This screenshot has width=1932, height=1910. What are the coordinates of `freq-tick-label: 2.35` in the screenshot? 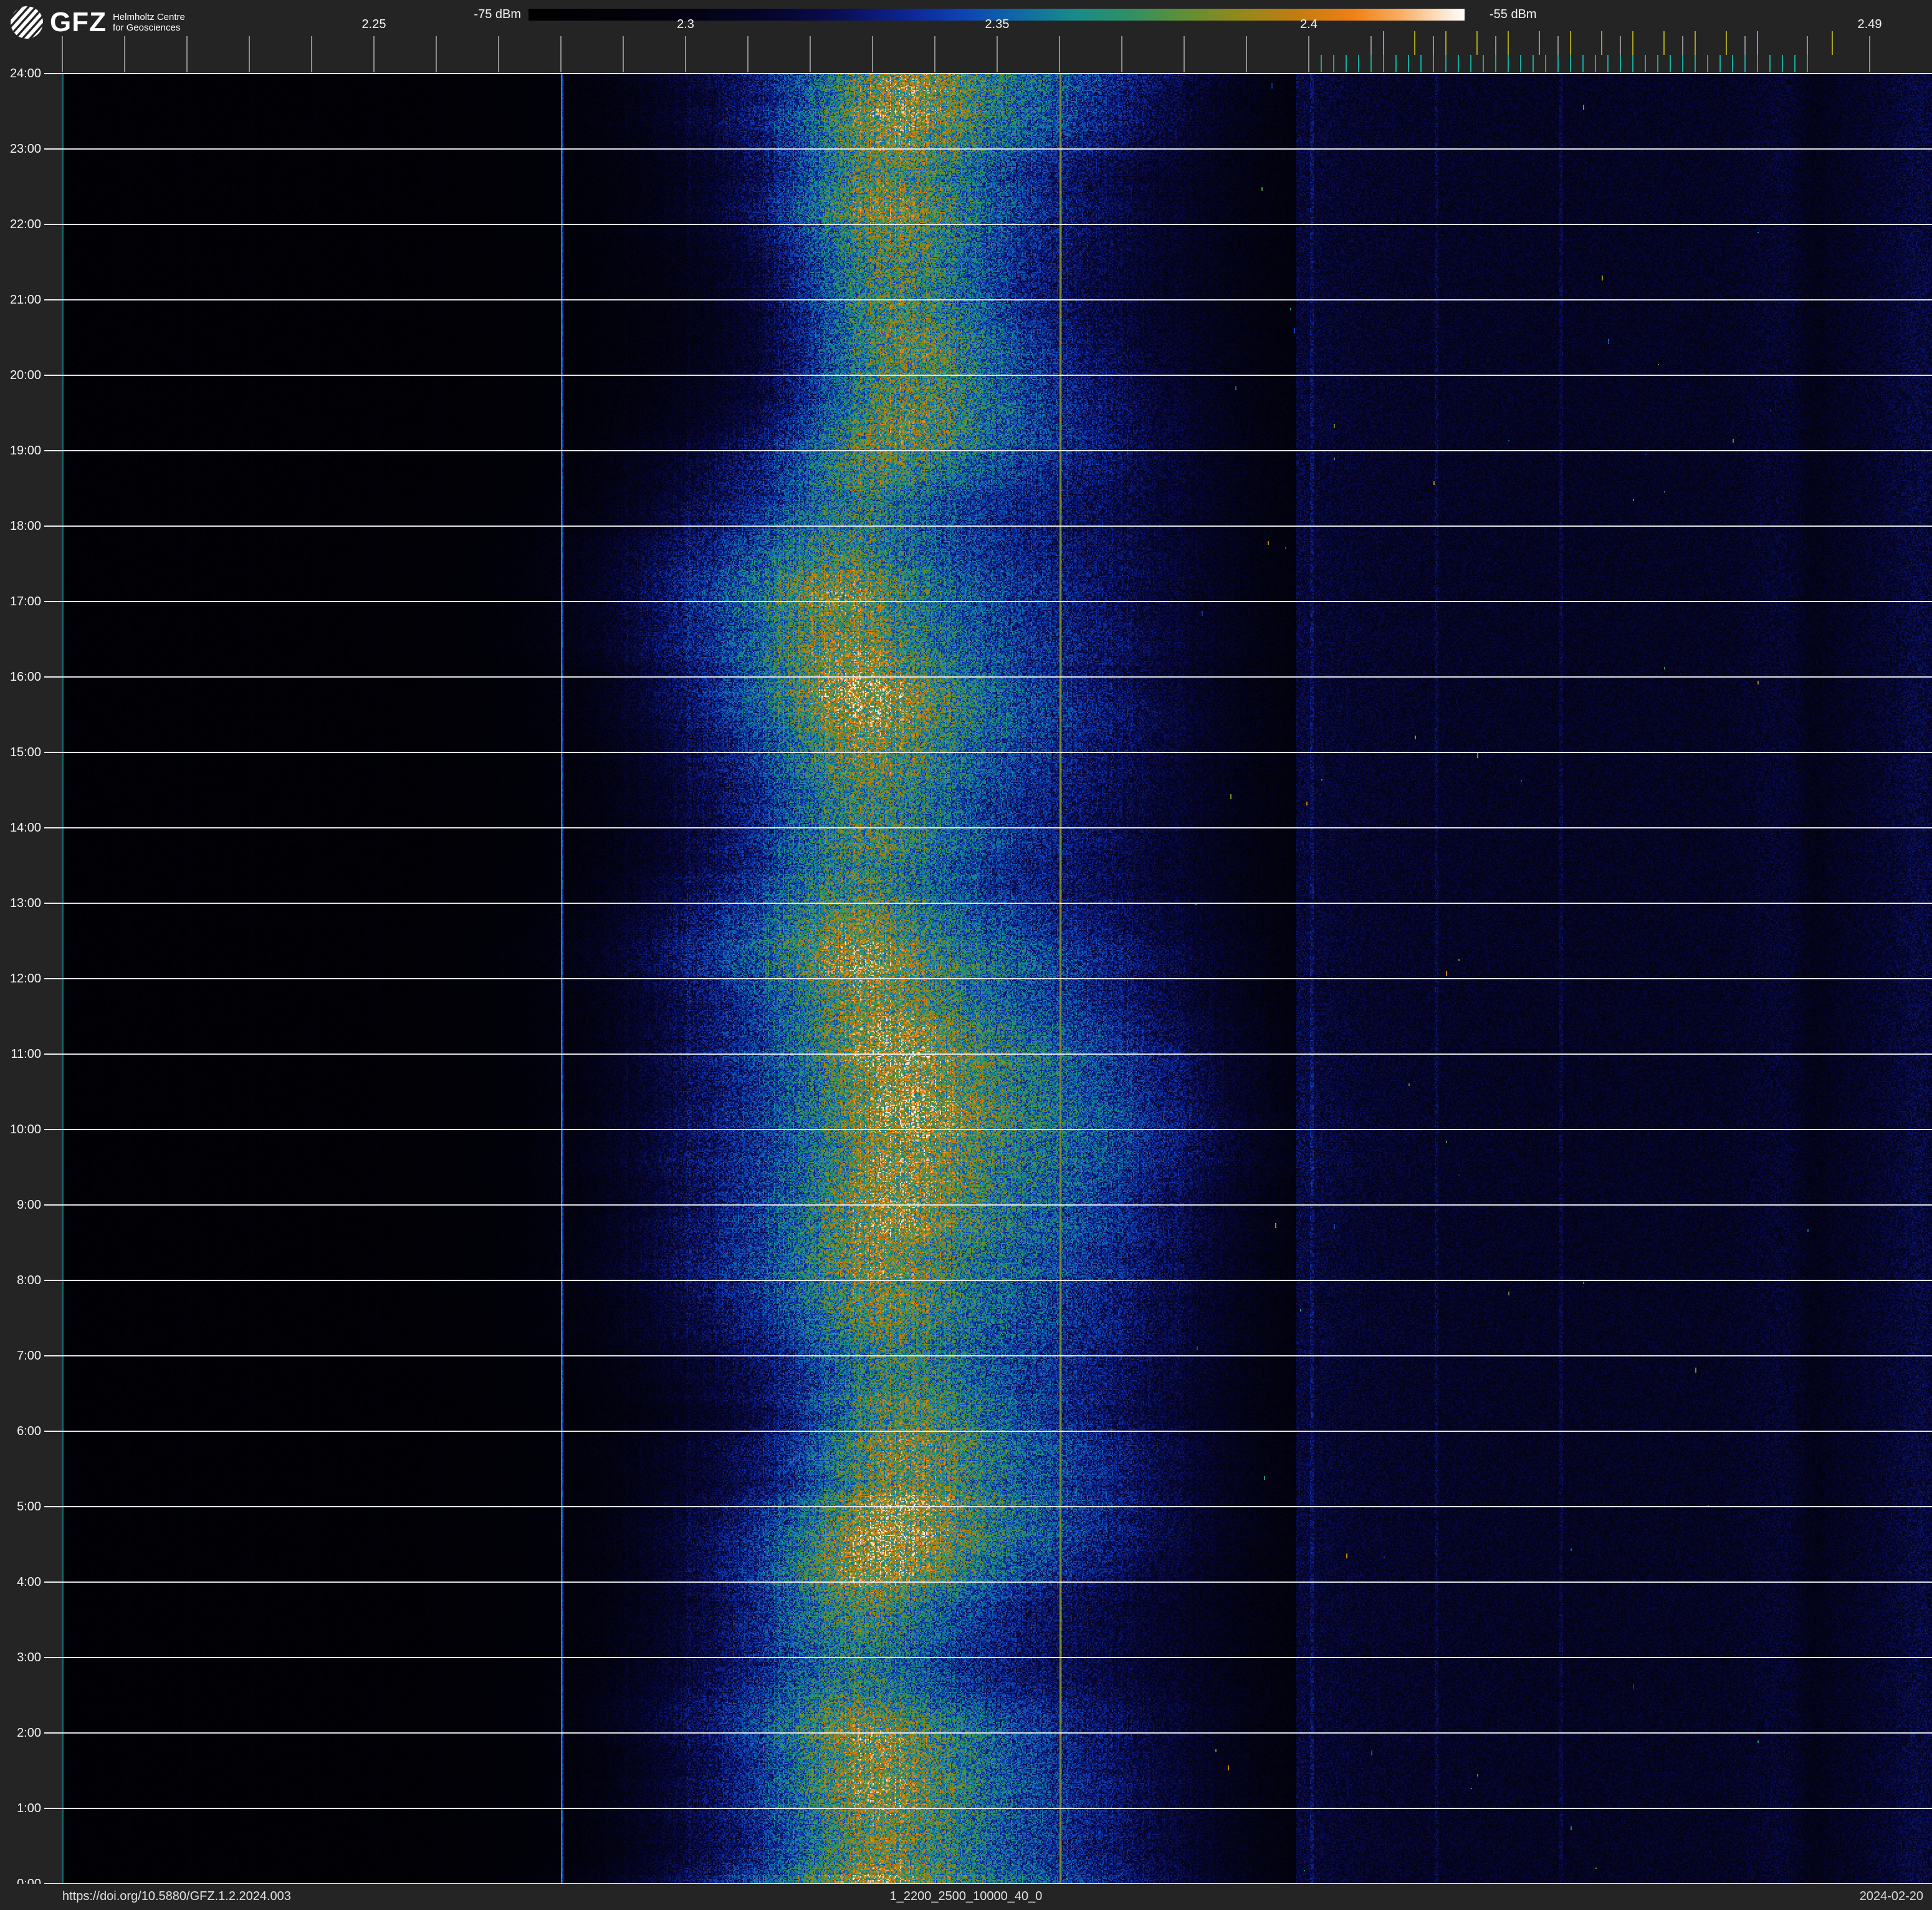 It's located at (997, 24).